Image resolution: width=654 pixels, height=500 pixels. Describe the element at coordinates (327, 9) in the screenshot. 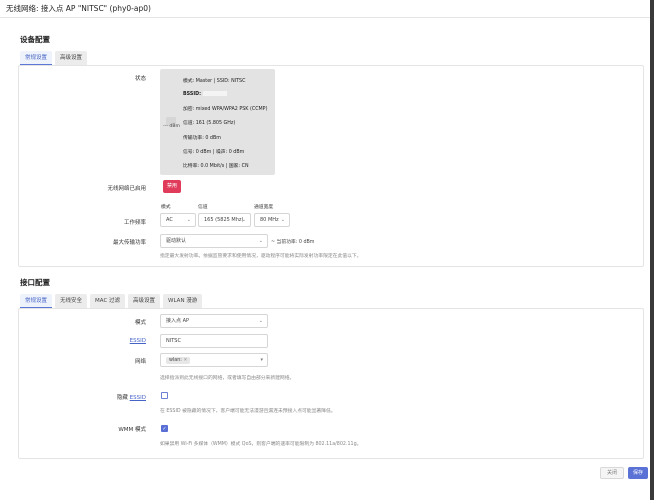

I see `modal-header: 无线网络: 接入点 AP "NITSC" (phy0-ap0)` at that location.